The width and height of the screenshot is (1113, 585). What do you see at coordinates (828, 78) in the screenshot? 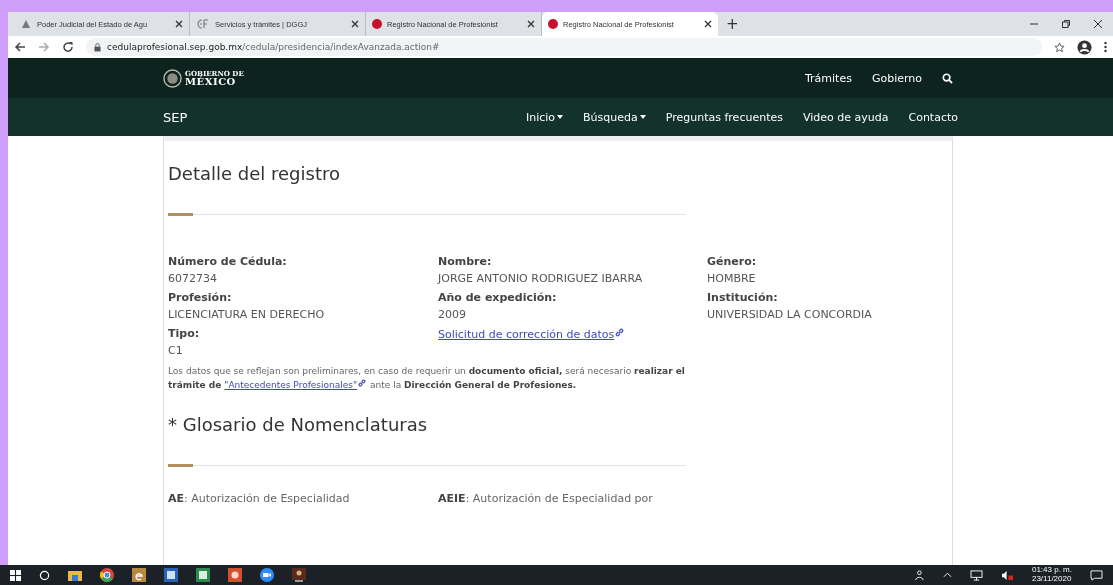
I see `nav-link: Trámites` at bounding box center [828, 78].